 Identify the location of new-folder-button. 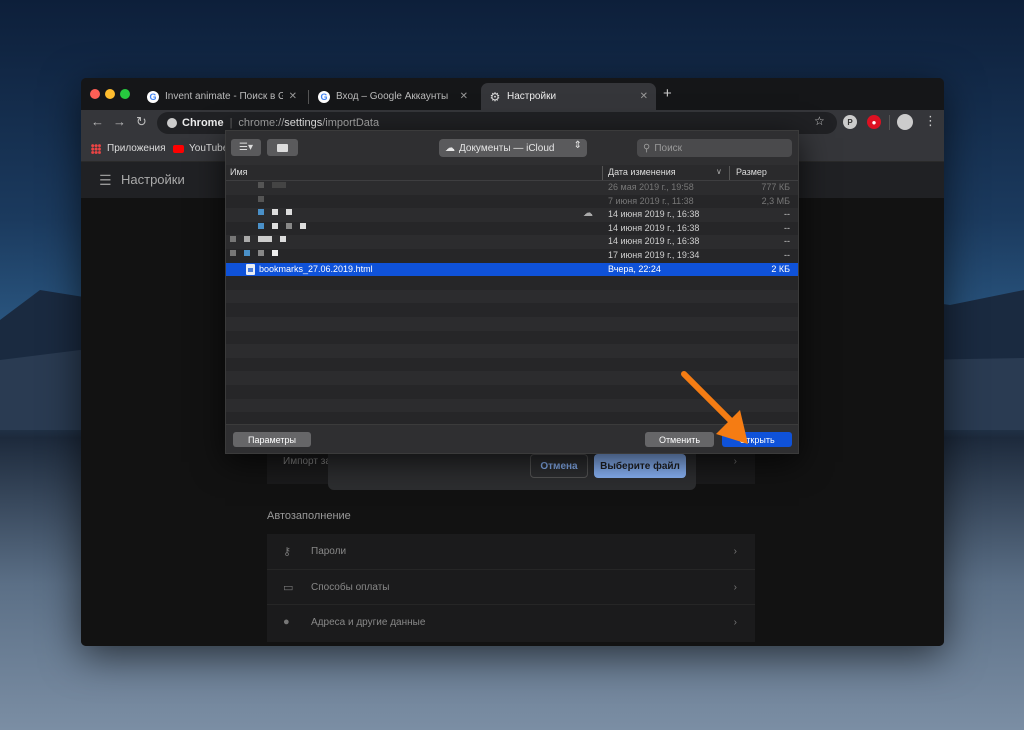
(282, 147).